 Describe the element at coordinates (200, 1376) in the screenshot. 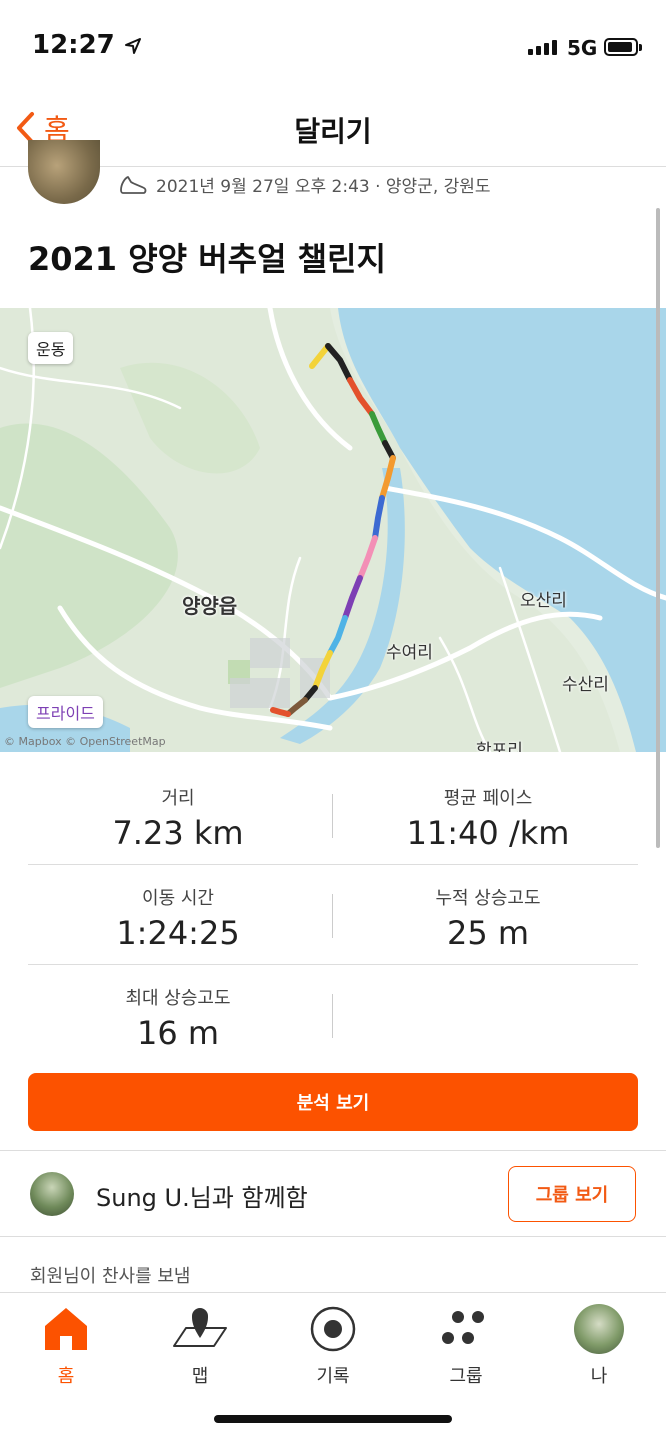

I see `tab-label: 맵` at that location.